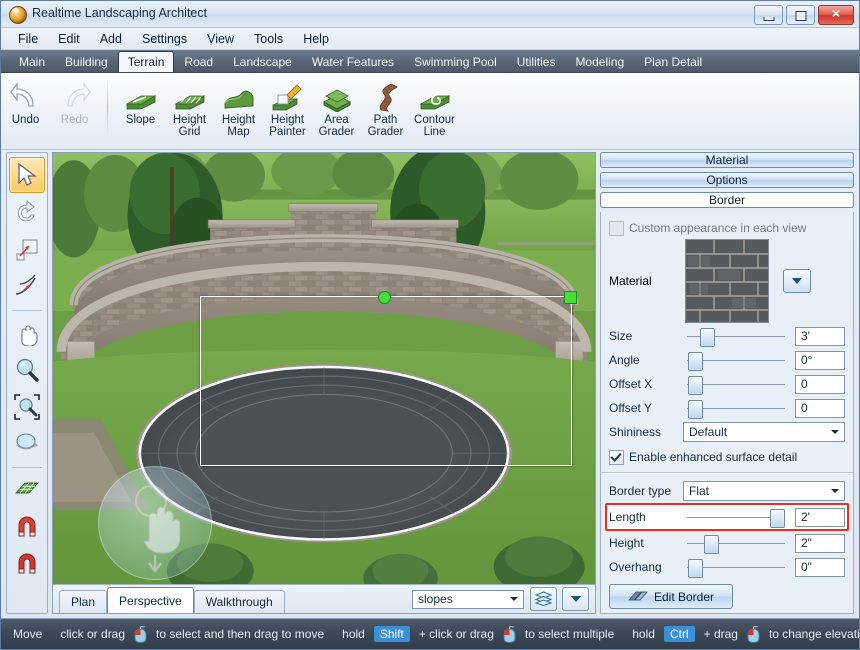  What do you see at coordinates (164, 39) in the screenshot?
I see `menu-item-settings: Settings` at bounding box center [164, 39].